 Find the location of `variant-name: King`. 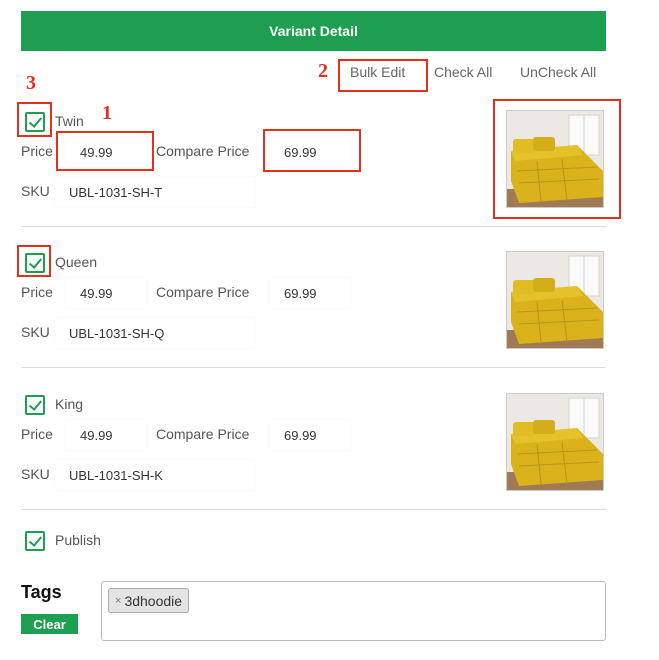

variant-name: King is located at coordinates (69, 404).